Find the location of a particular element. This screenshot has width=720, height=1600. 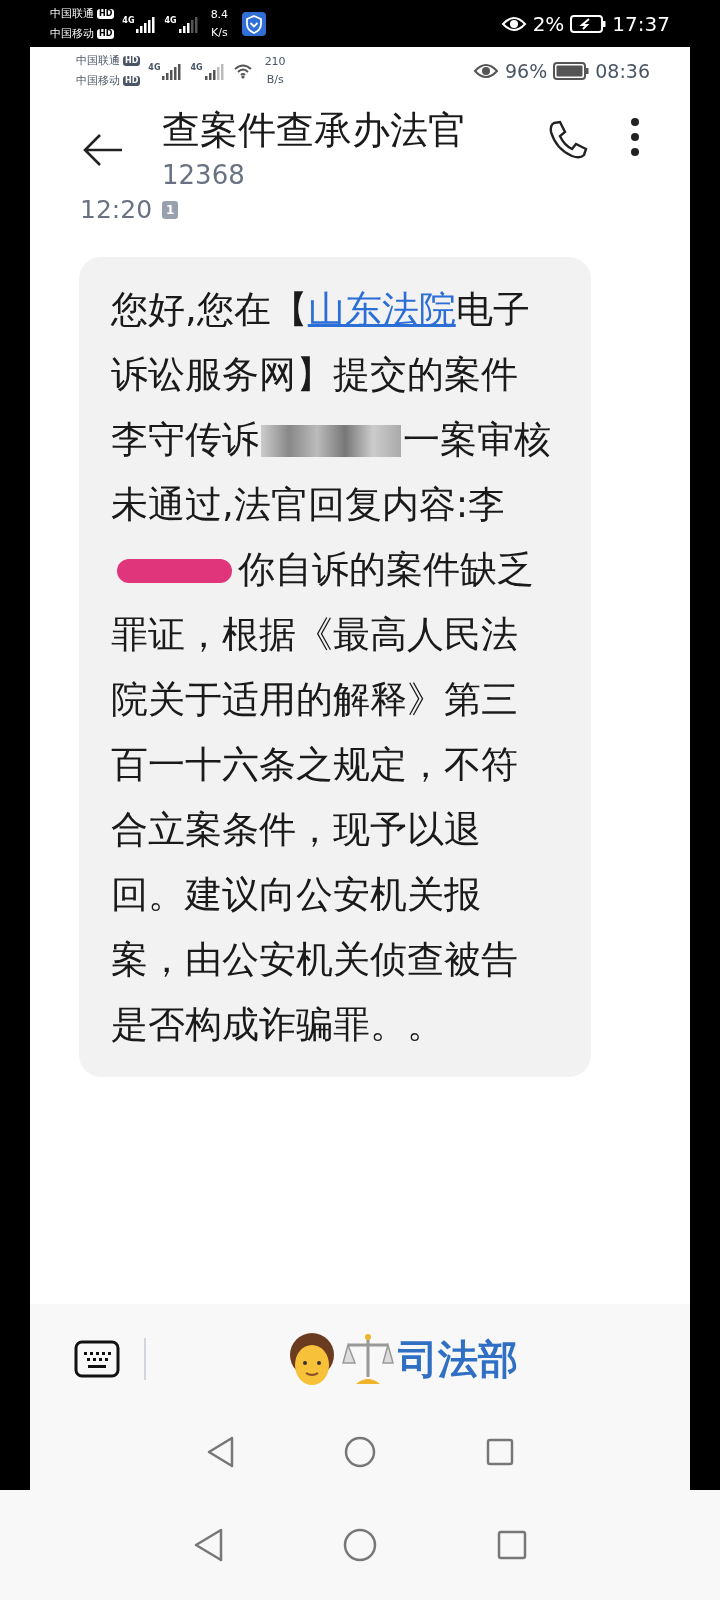

battery-charging-icon is located at coordinates (588, 23).